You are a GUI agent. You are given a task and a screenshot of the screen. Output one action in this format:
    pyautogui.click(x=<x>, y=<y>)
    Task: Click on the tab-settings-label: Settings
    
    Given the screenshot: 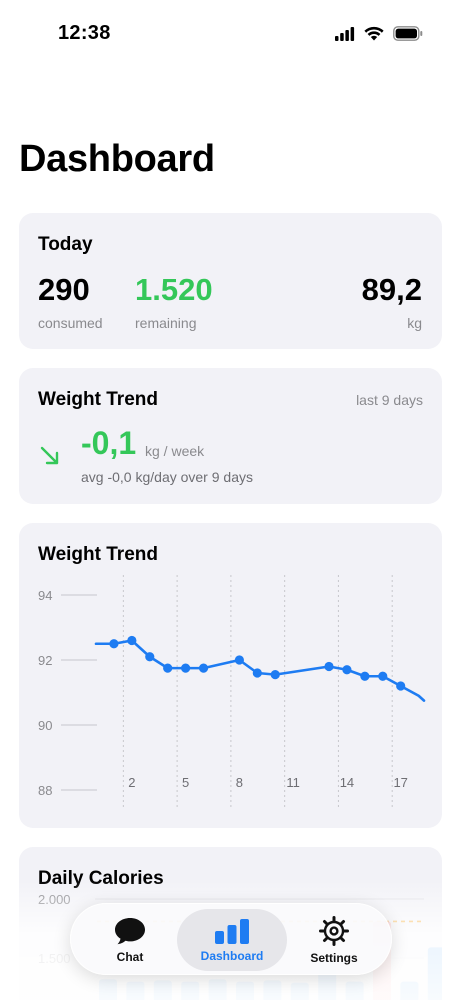 What is the action you would take?
    pyautogui.click(x=334, y=957)
    